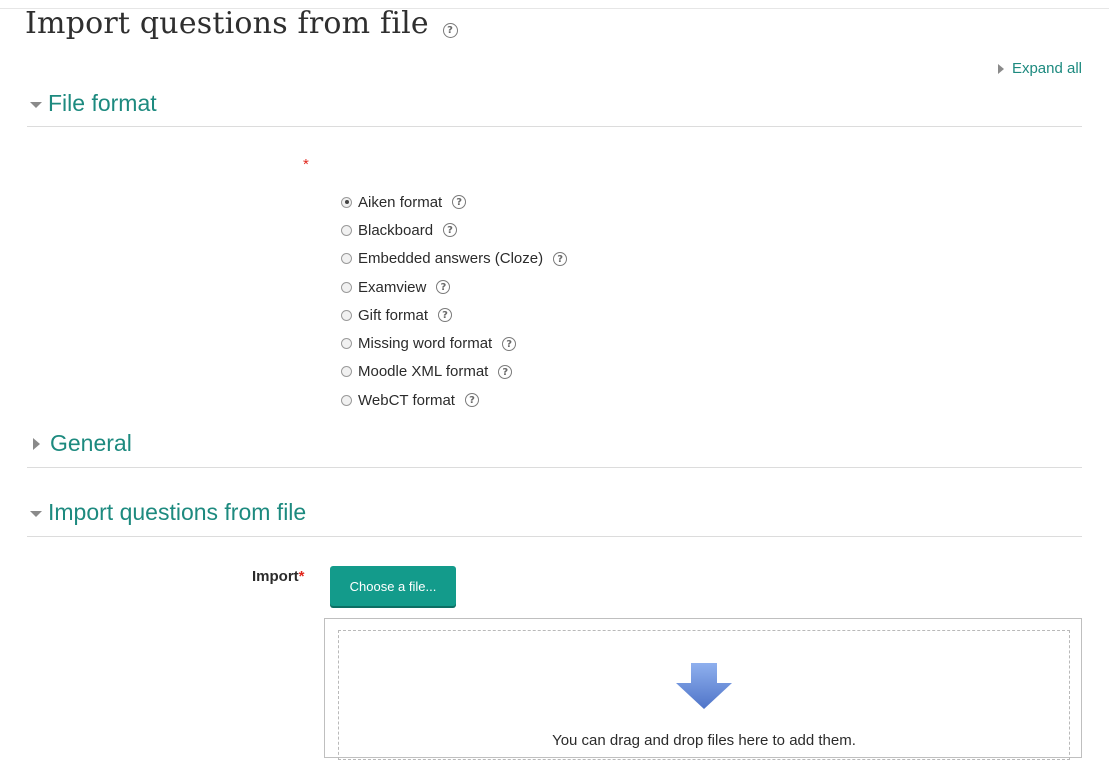 The height and width of the screenshot is (760, 1109). Describe the element at coordinates (102, 103) in the screenshot. I see `section-title-file-format: File format` at that location.